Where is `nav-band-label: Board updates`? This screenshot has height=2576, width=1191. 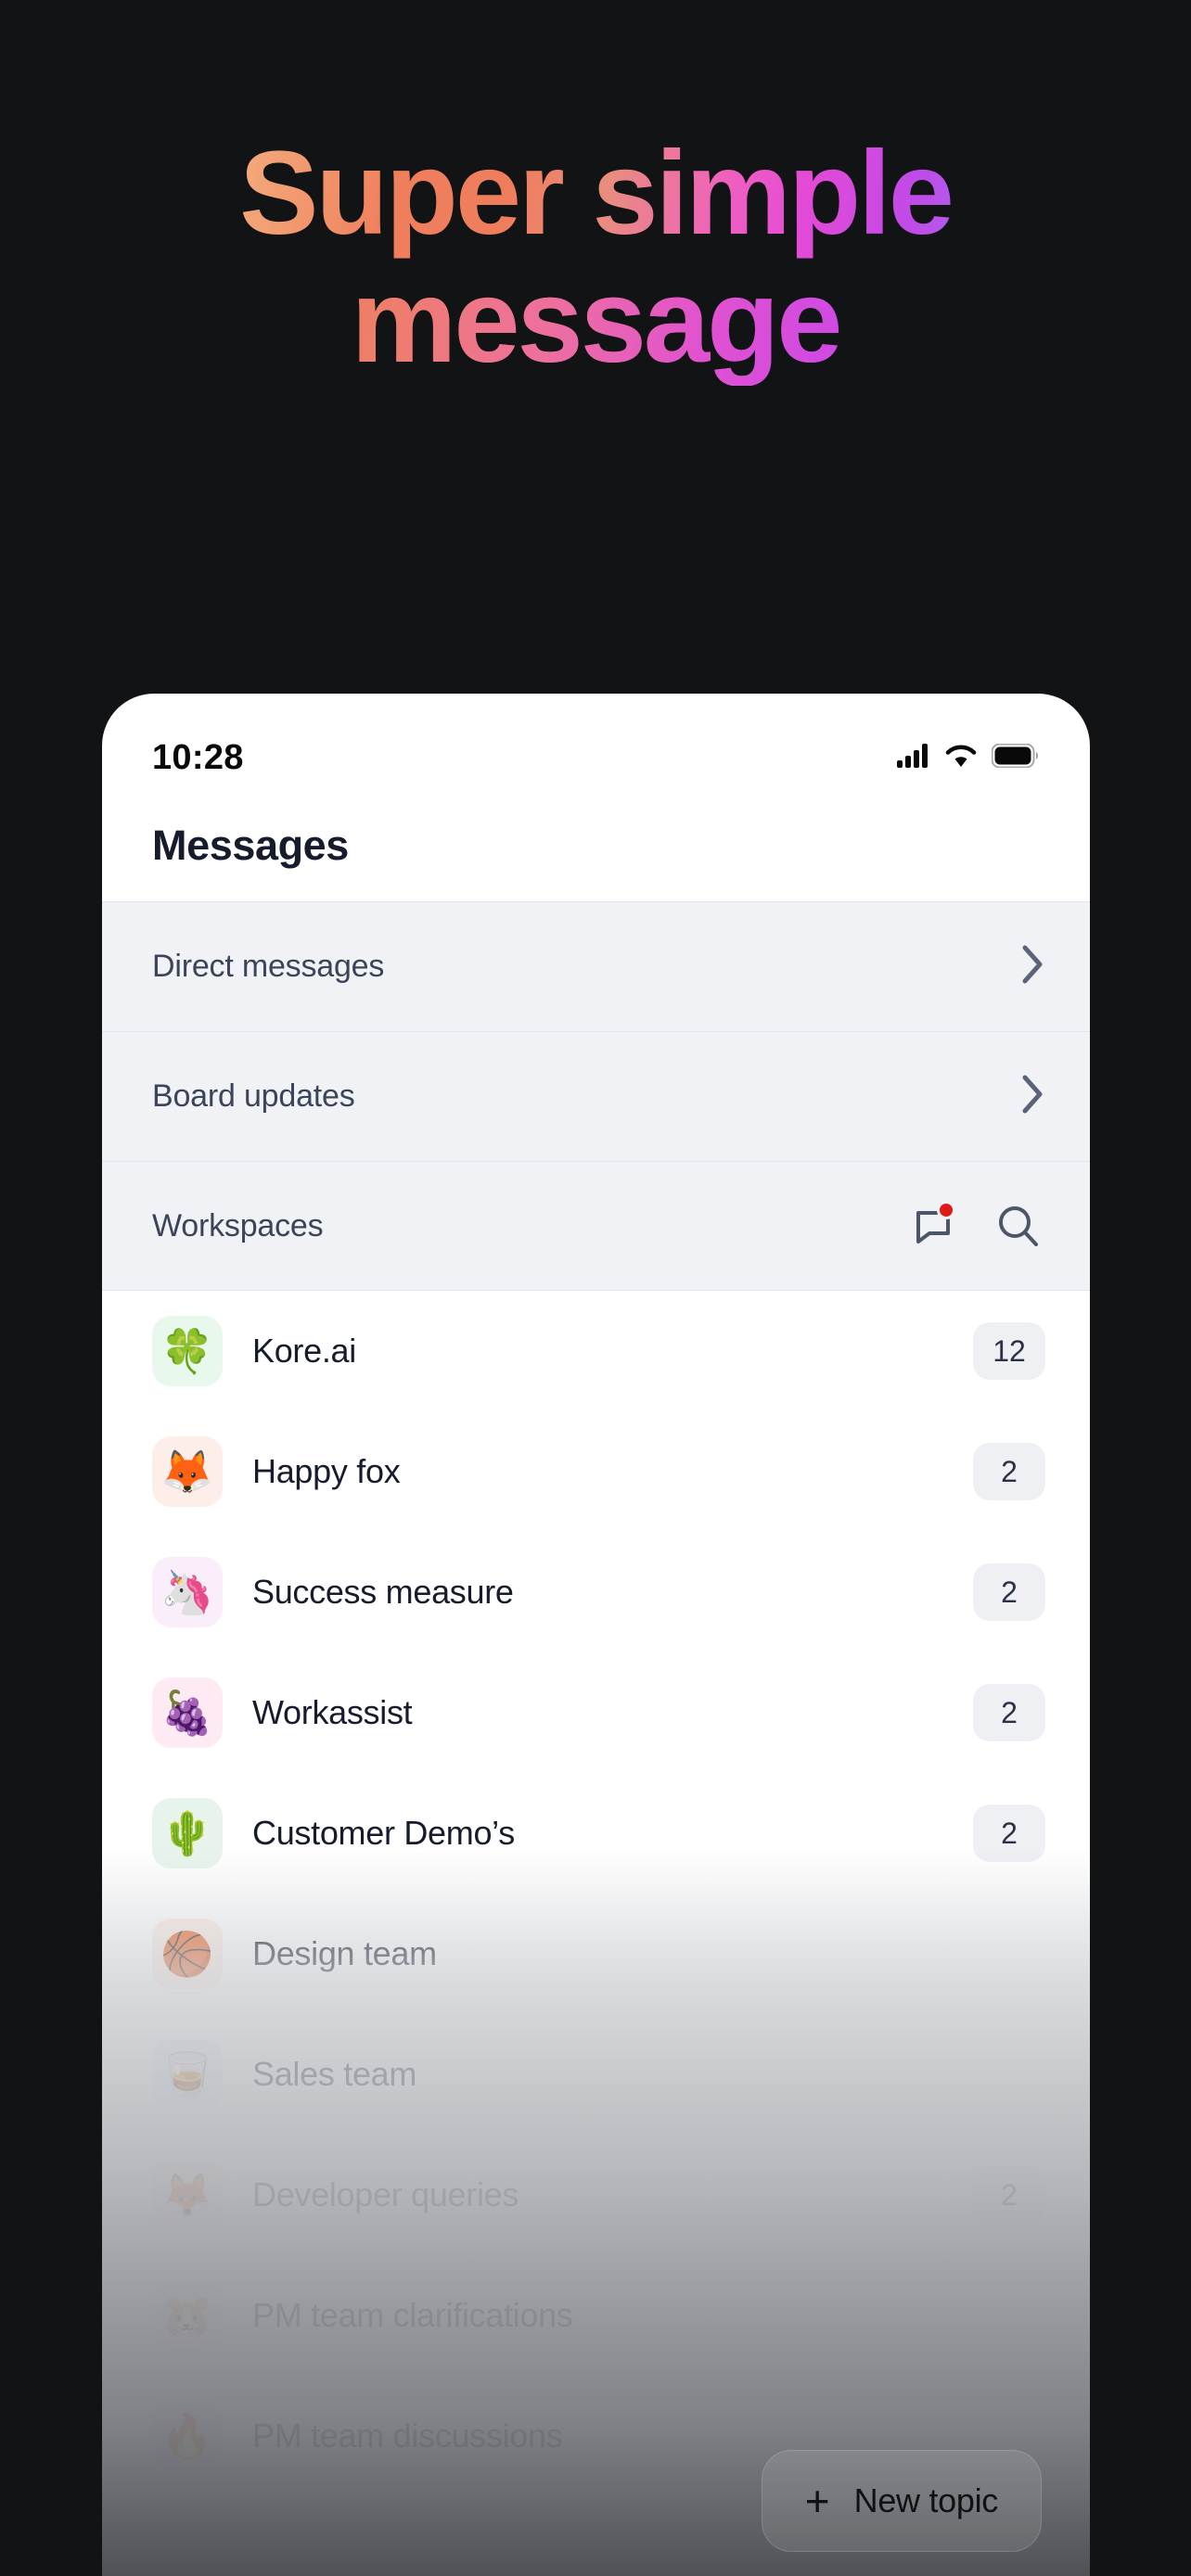 nav-band-label: Board updates is located at coordinates (253, 1096).